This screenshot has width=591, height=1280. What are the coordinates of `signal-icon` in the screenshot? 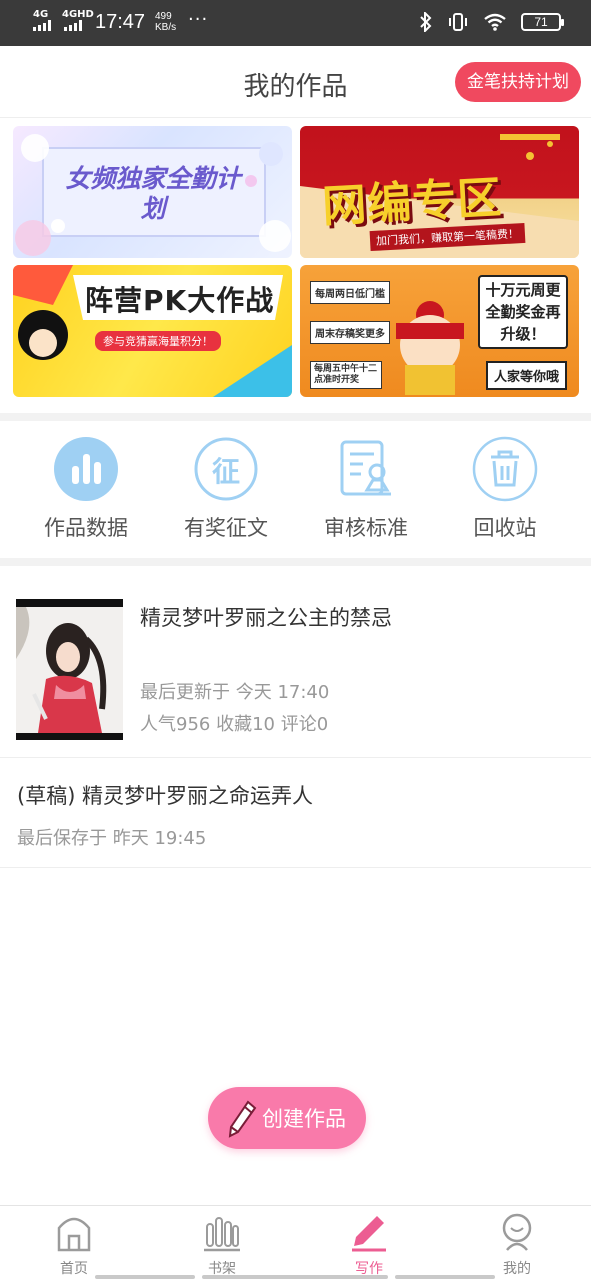 It's located at (42, 25).